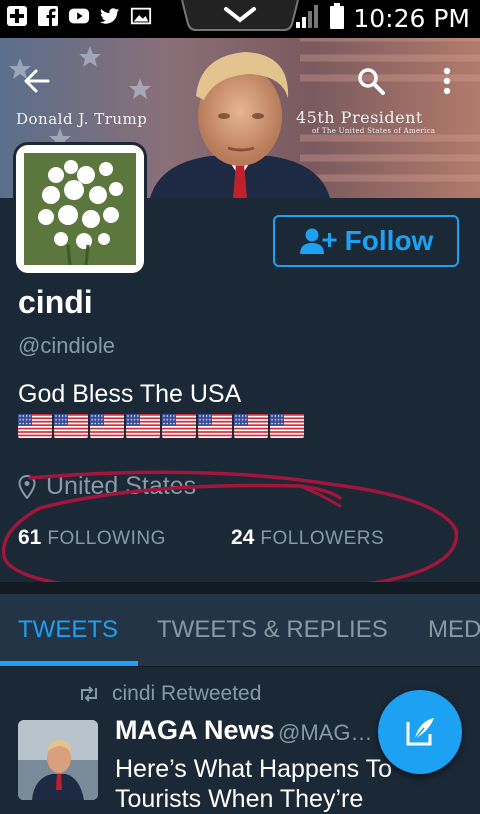 The width and height of the screenshot is (480, 814). I want to click on retweet-label: cindi Retweeted, so click(187, 693).